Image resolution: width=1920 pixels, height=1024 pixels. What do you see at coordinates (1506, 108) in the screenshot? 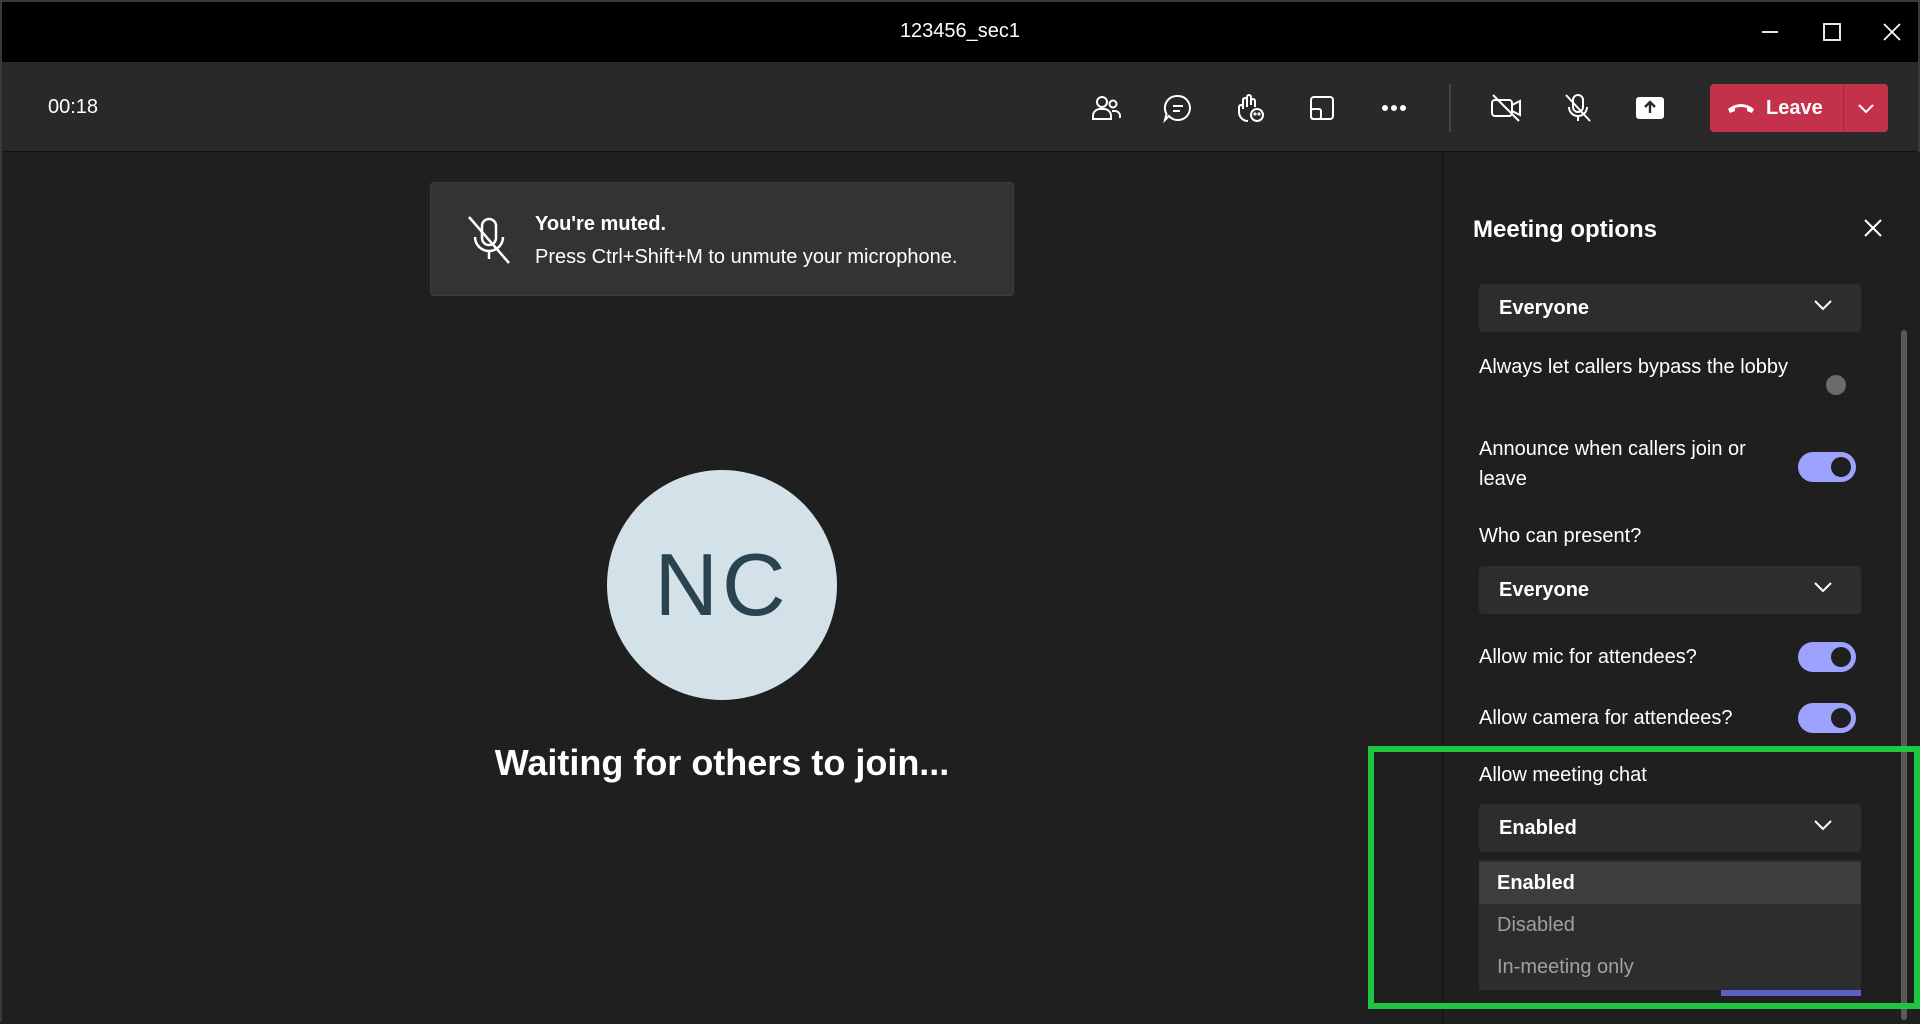
I see `camera-off-icon` at bounding box center [1506, 108].